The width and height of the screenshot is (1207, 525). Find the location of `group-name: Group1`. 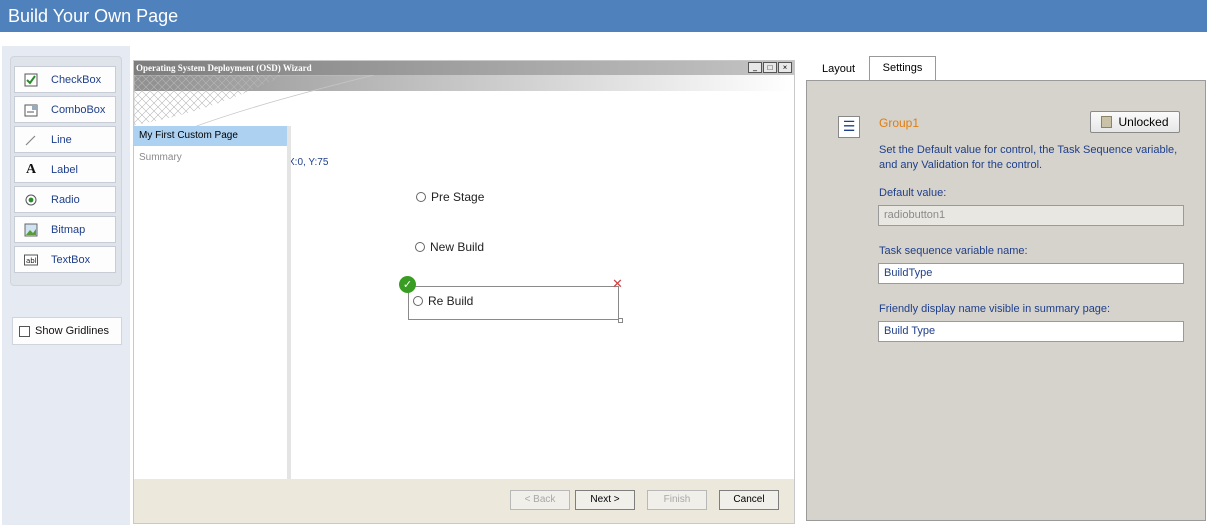

group-name: Group1 is located at coordinates (899, 123).